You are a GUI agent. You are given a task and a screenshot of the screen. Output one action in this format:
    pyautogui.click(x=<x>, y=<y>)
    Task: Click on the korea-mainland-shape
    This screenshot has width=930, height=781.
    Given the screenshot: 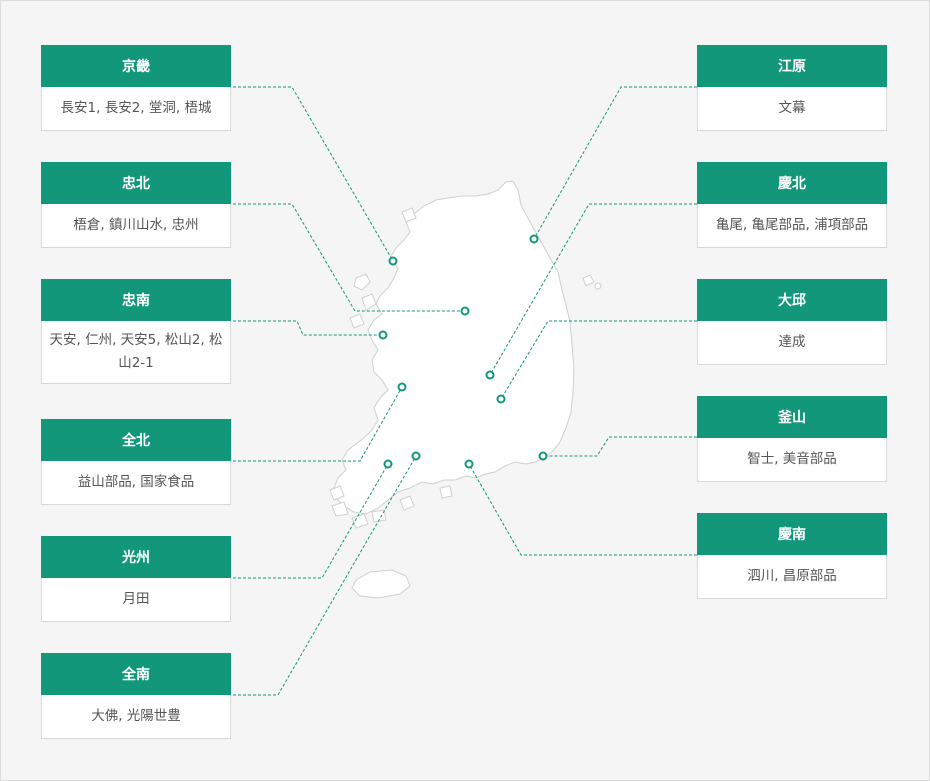 What is the action you would take?
    pyautogui.click(x=454, y=347)
    